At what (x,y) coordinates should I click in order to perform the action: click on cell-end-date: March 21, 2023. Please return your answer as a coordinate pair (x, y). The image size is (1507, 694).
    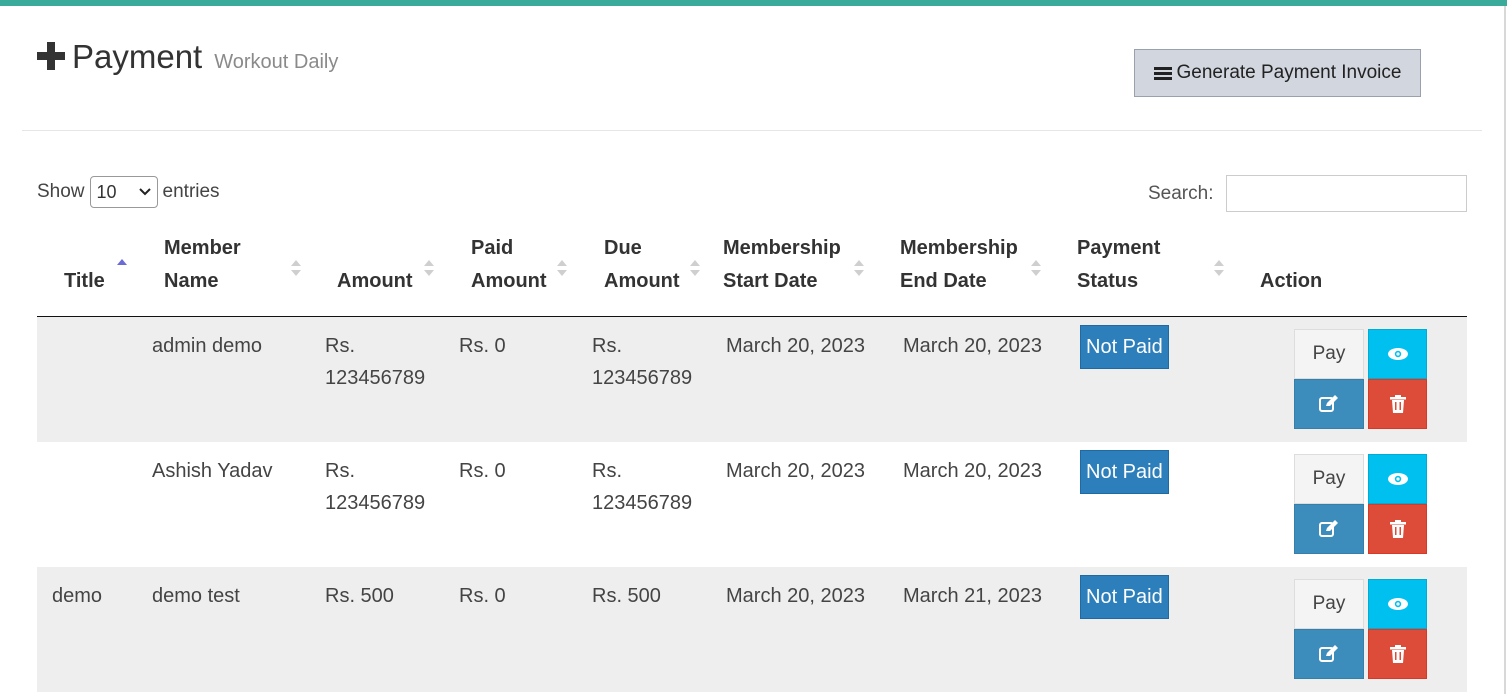
    Looking at the image, I should click on (976, 629).